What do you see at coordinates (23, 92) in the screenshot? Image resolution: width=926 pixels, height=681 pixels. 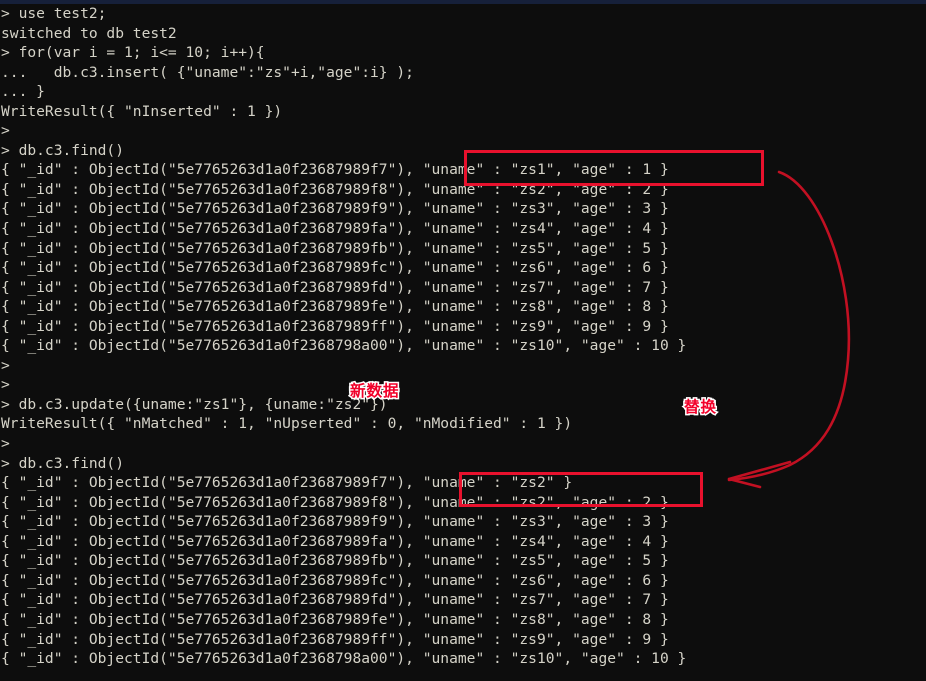 I see `terminal-line: ... }` at bounding box center [23, 92].